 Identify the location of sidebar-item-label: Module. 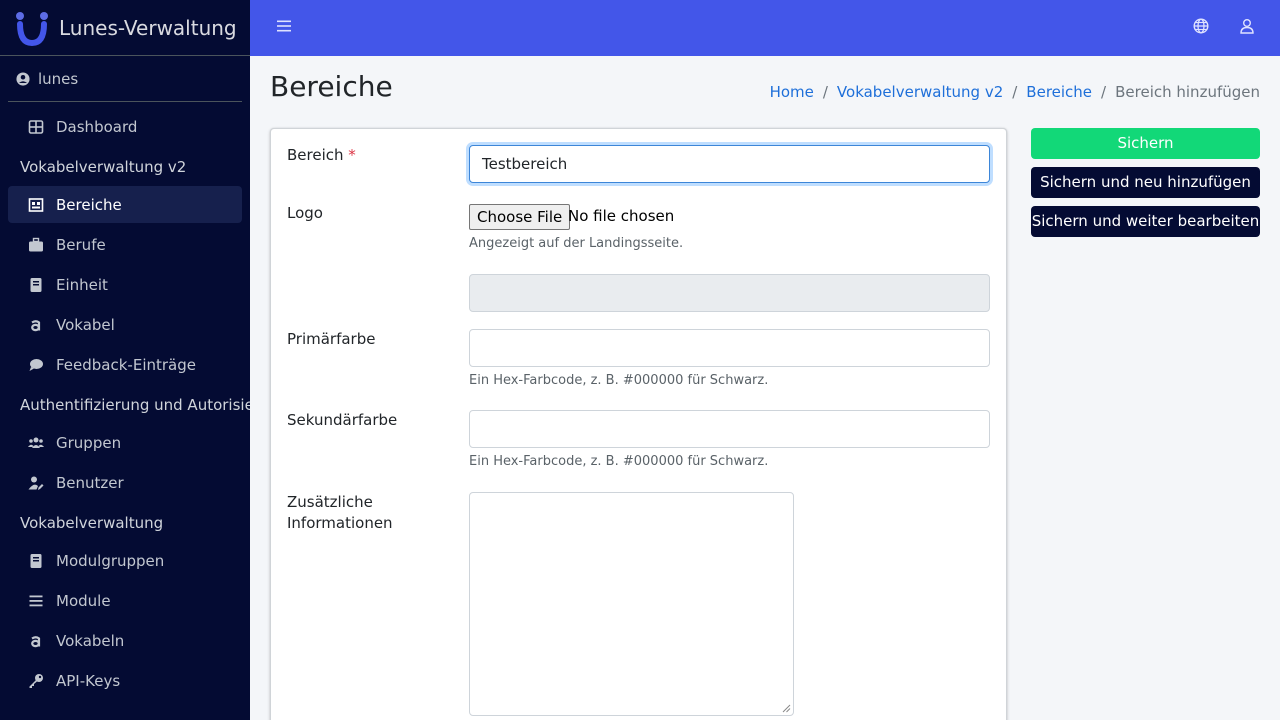
(83, 600).